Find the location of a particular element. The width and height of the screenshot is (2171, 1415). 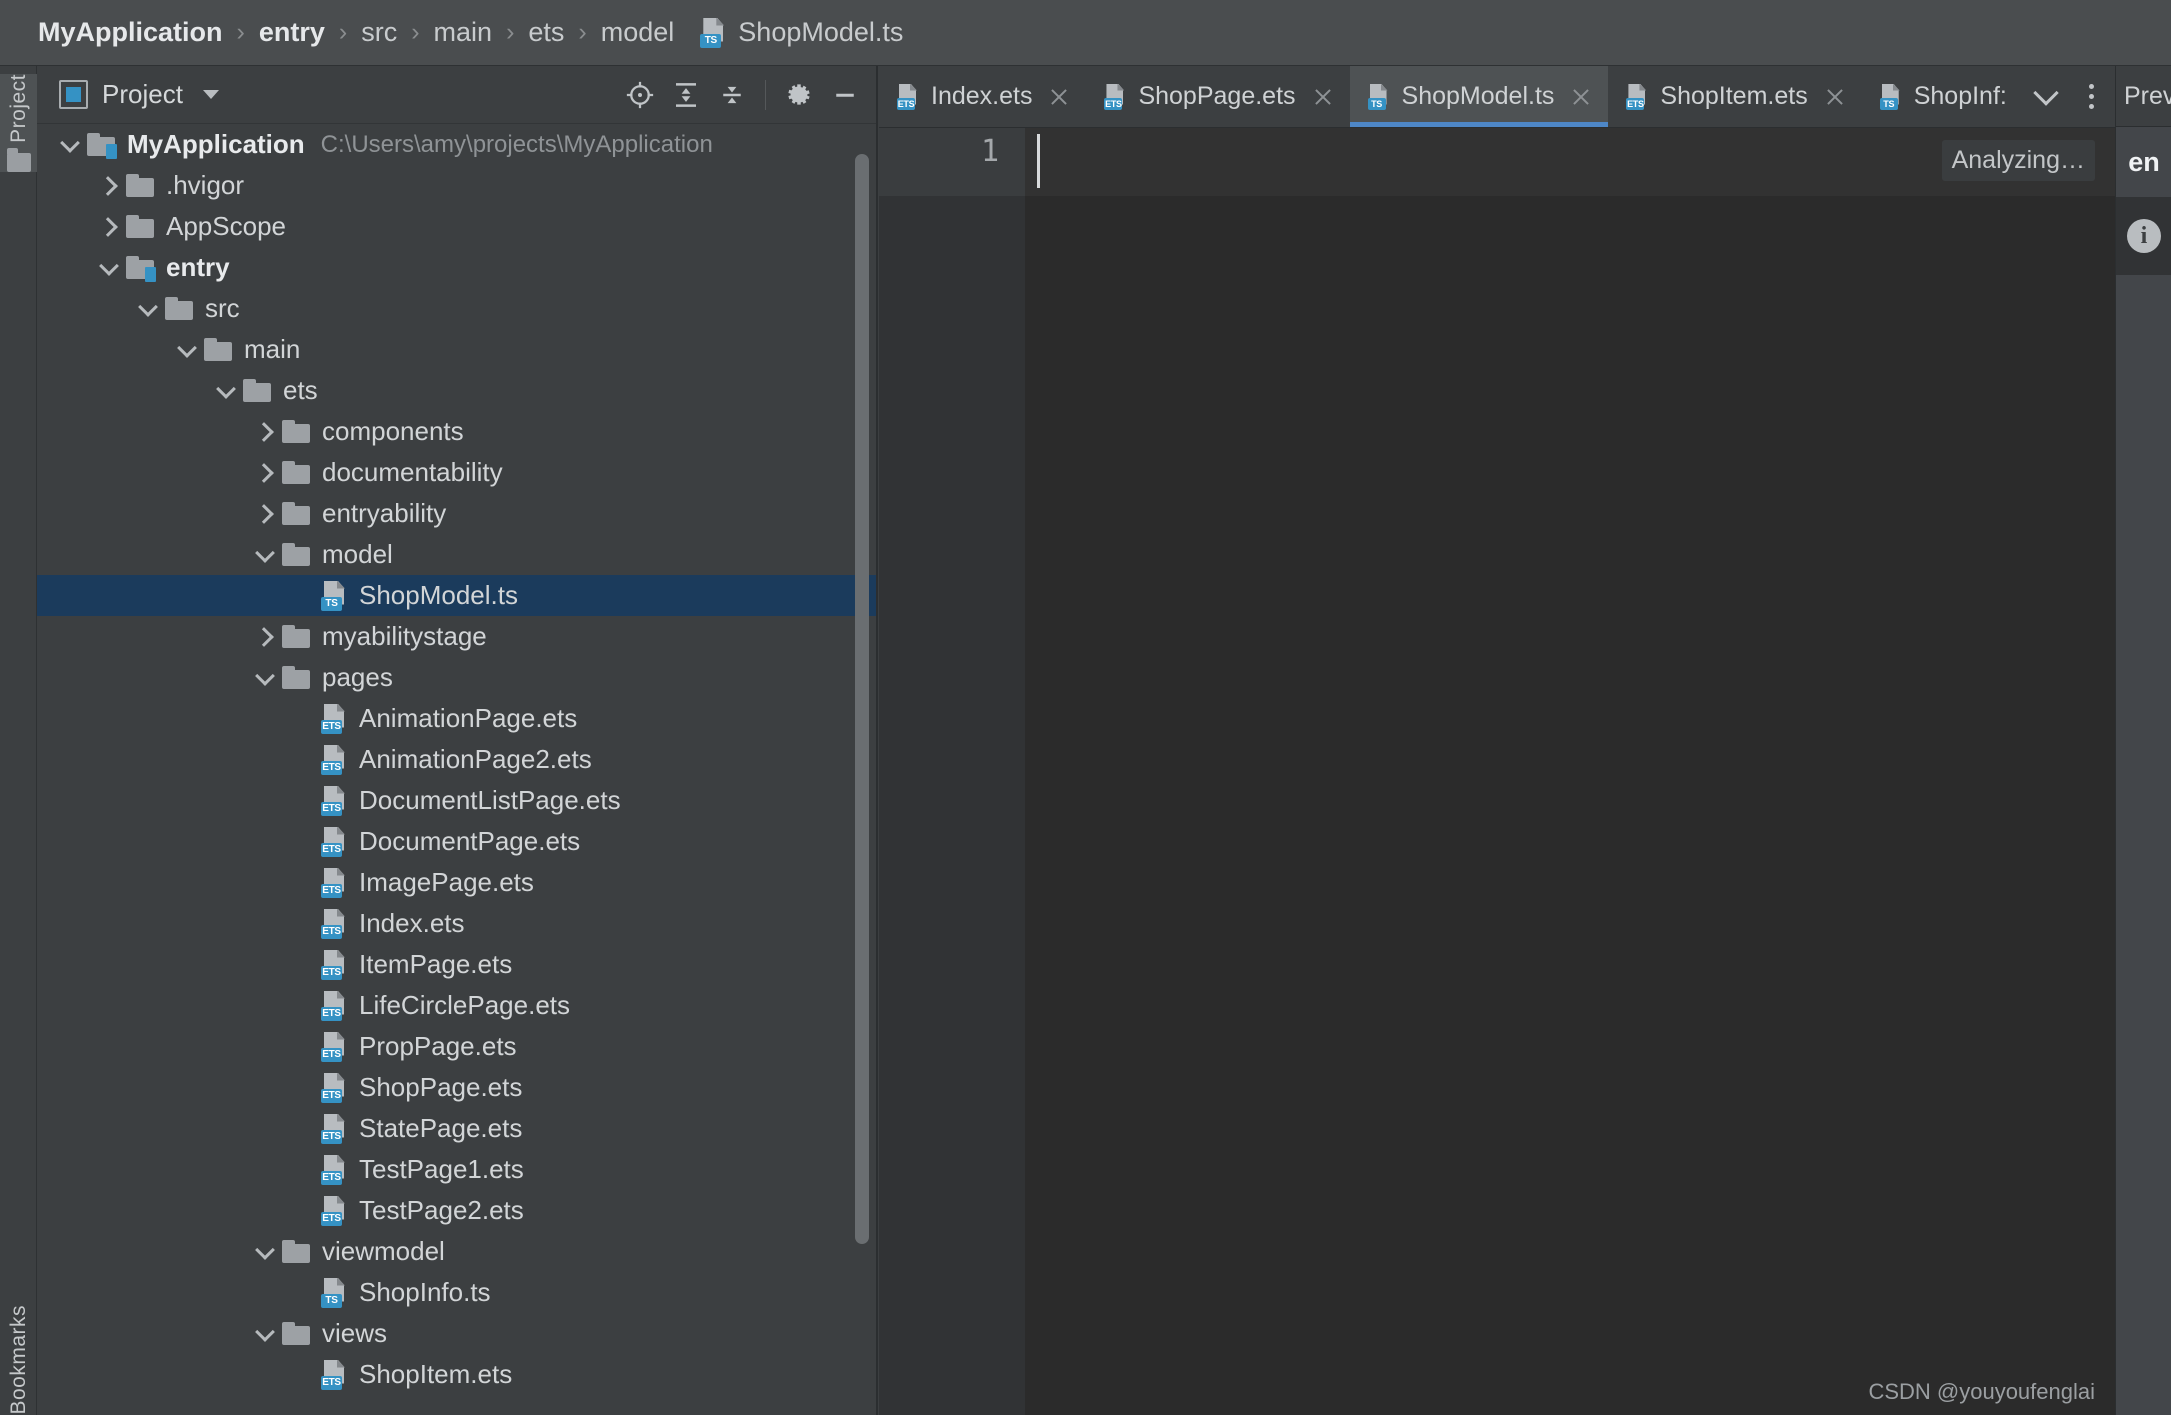

collapse-all-icon is located at coordinates (732, 95).